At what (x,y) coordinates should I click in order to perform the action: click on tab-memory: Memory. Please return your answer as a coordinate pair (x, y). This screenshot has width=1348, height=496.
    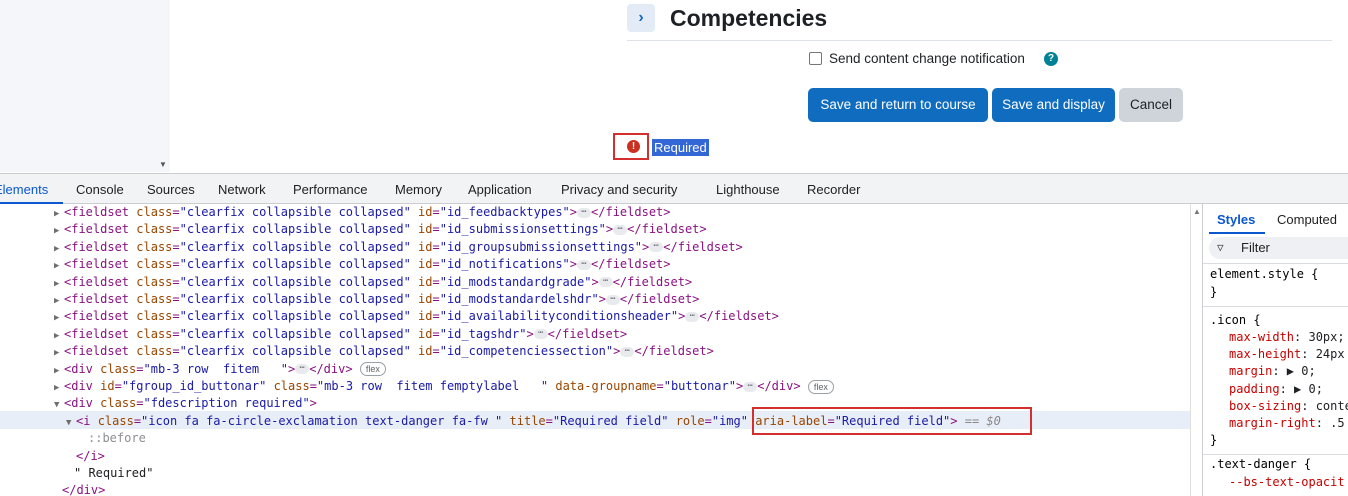
    Looking at the image, I should click on (418, 189).